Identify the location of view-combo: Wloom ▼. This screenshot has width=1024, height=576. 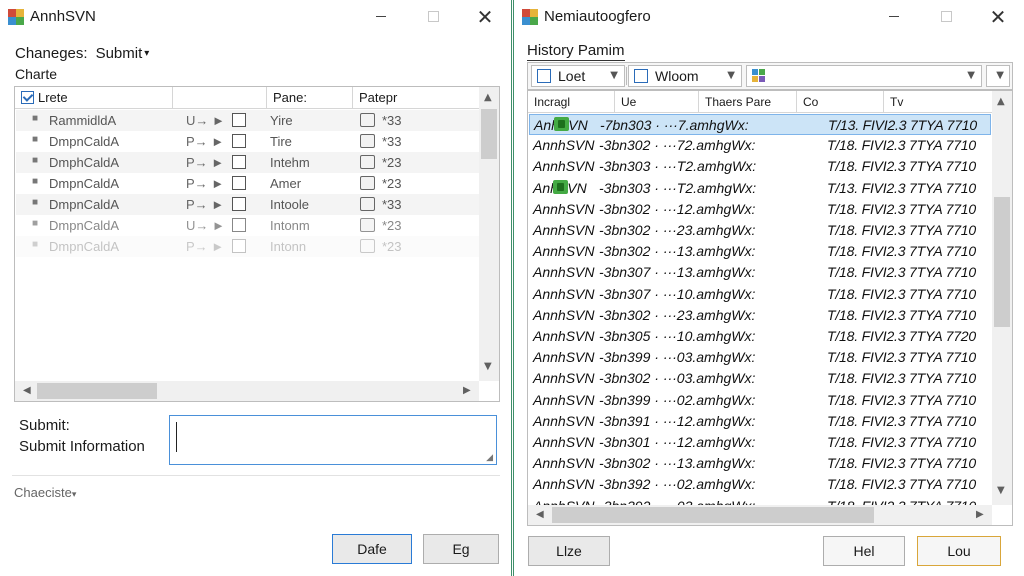
(685, 76).